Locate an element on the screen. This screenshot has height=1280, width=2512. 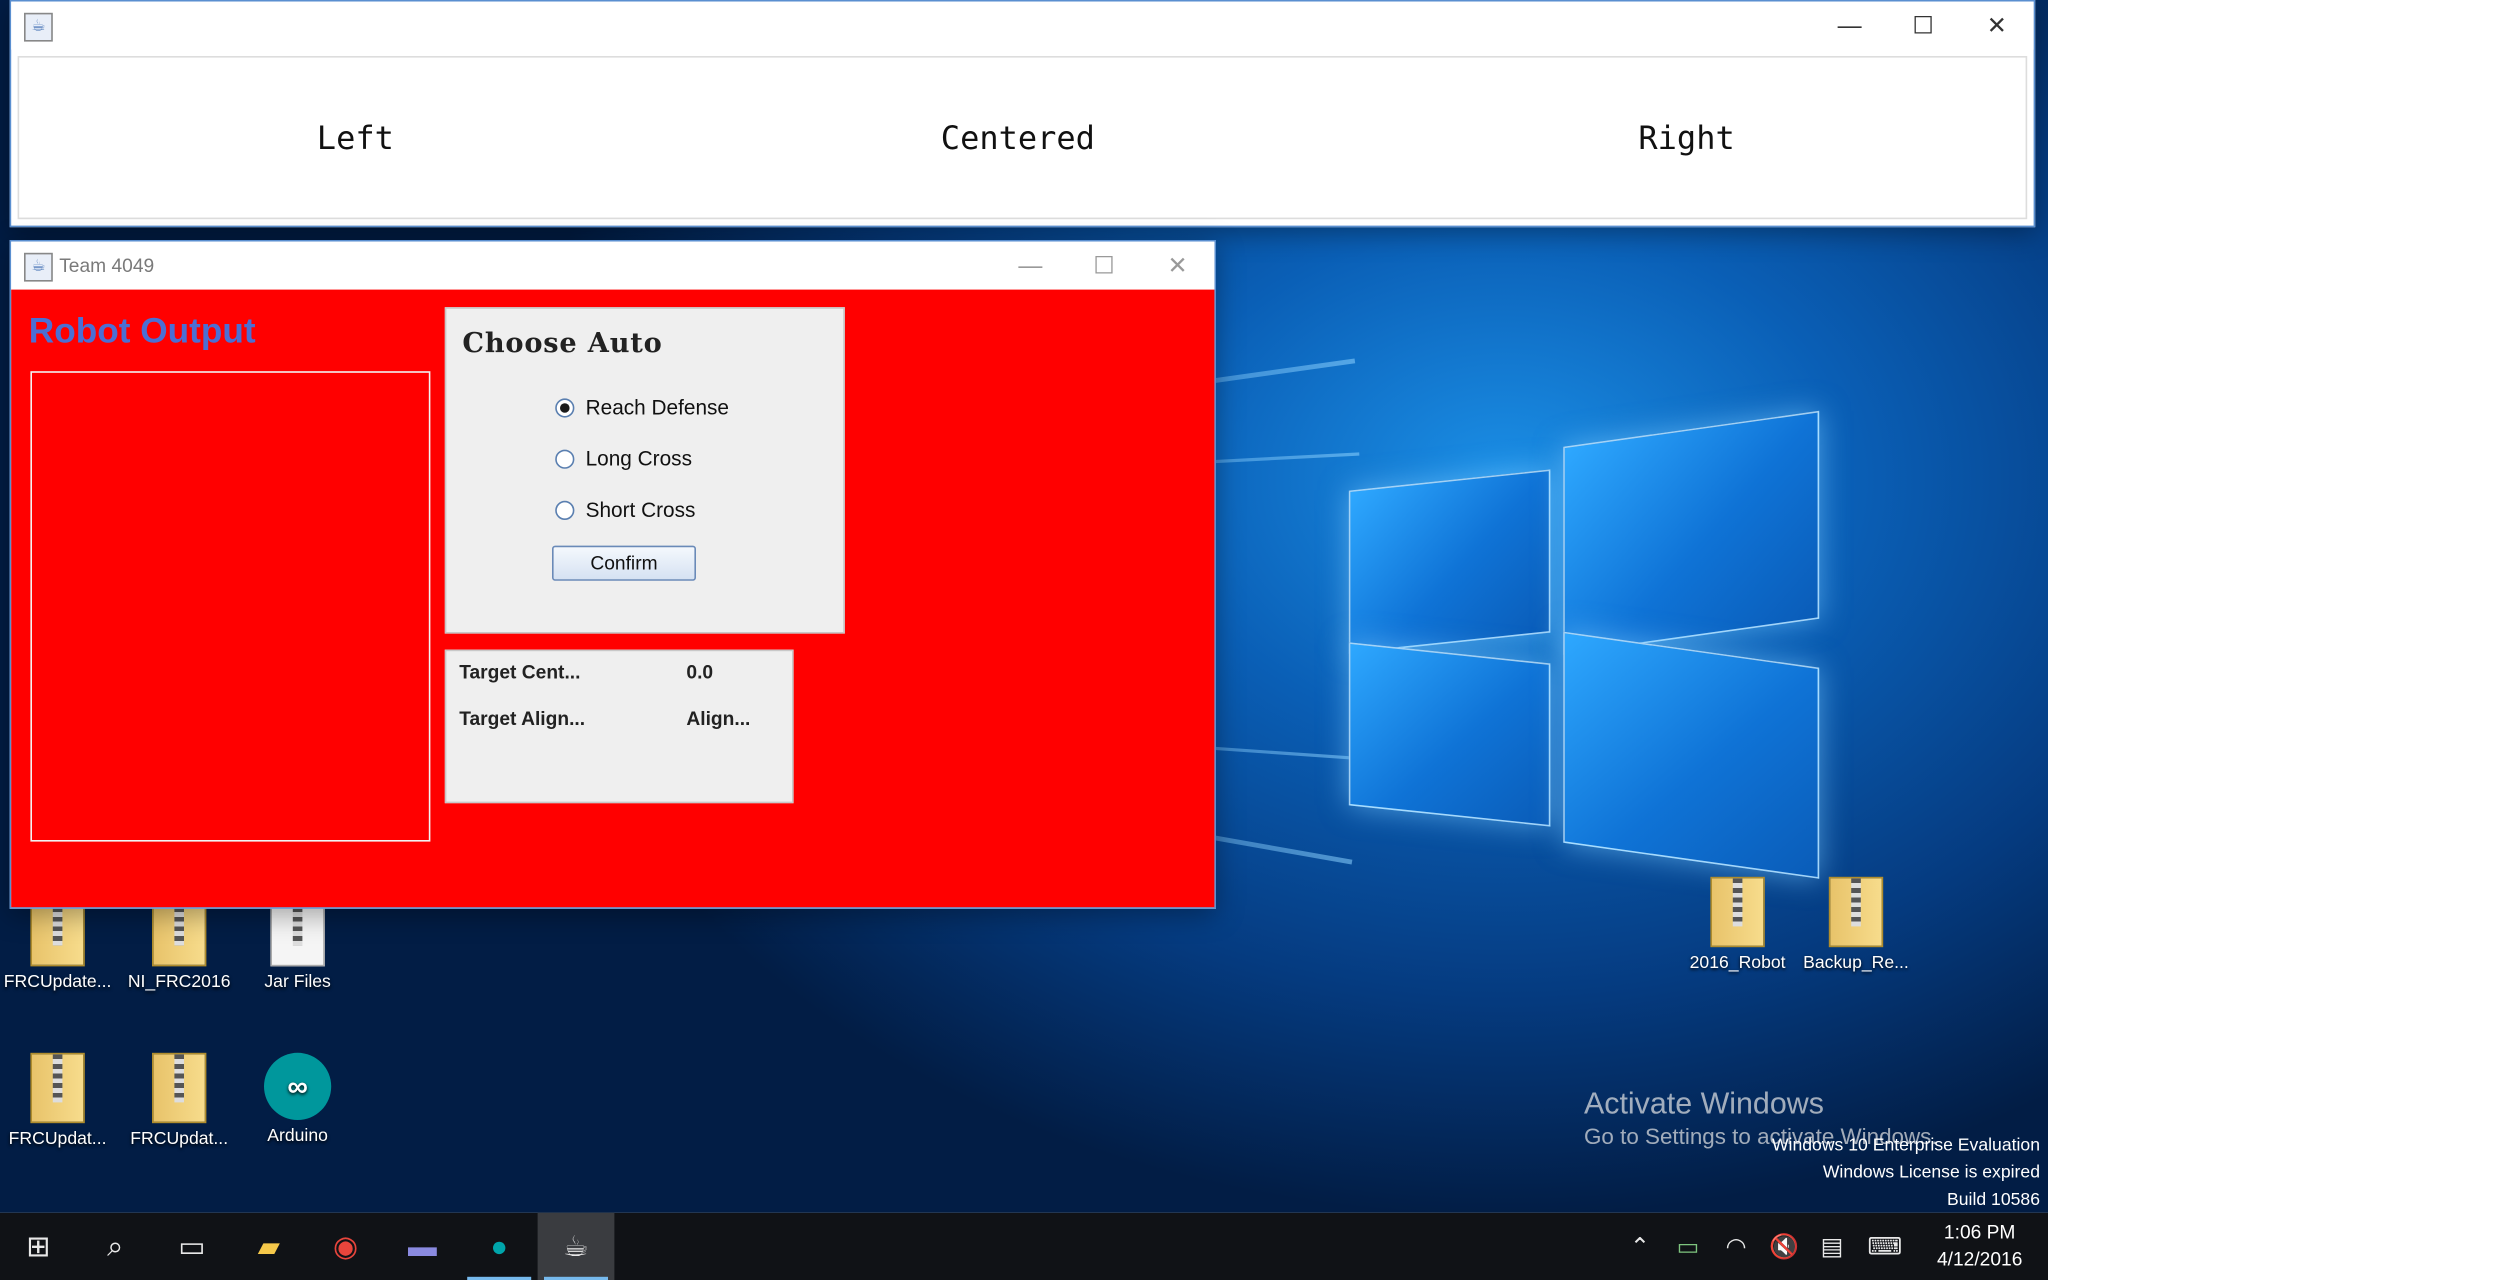
task-view-button: ▭ is located at coordinates (192, 1246).